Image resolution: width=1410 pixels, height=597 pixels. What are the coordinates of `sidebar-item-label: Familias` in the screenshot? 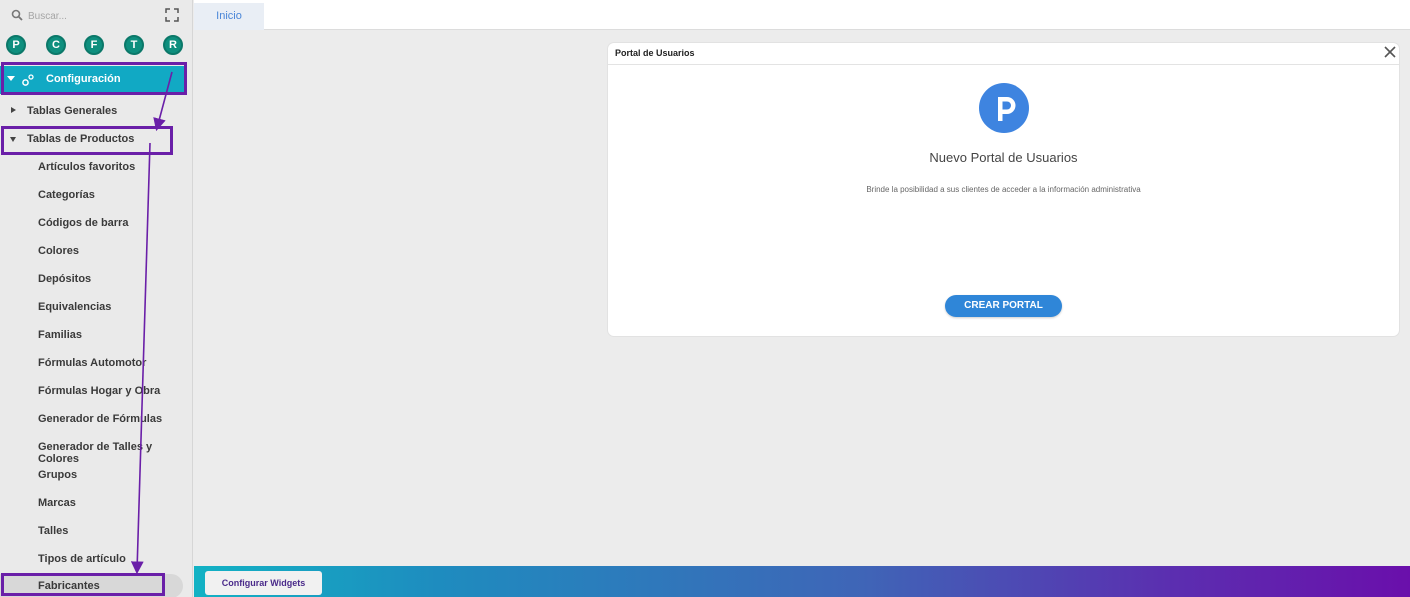 It's located at (60, 335).